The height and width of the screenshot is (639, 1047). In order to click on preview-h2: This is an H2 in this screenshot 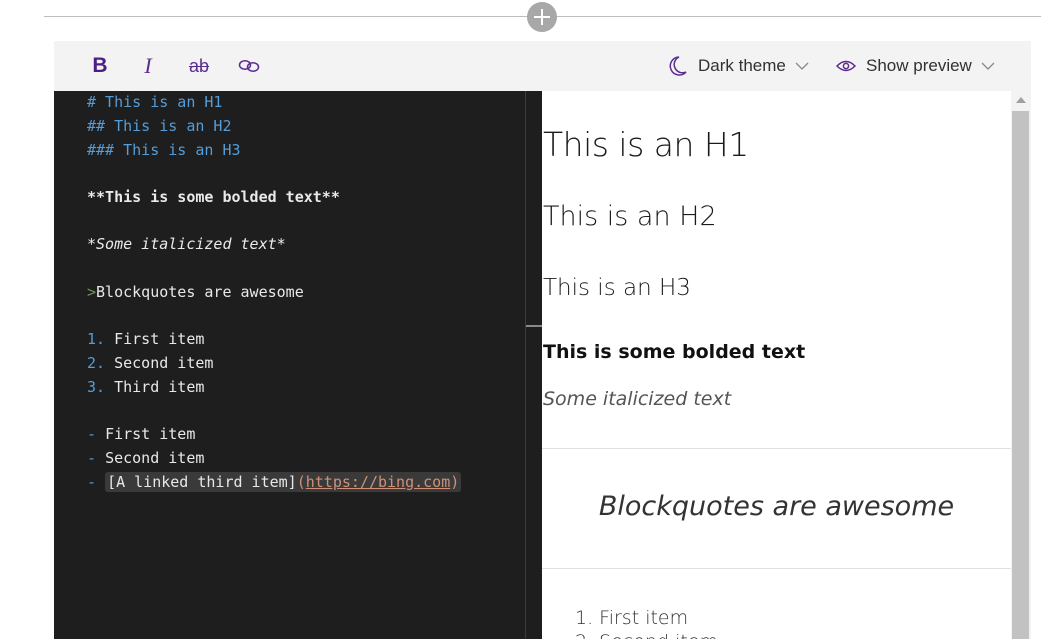, I will do `click(630, 216)`.